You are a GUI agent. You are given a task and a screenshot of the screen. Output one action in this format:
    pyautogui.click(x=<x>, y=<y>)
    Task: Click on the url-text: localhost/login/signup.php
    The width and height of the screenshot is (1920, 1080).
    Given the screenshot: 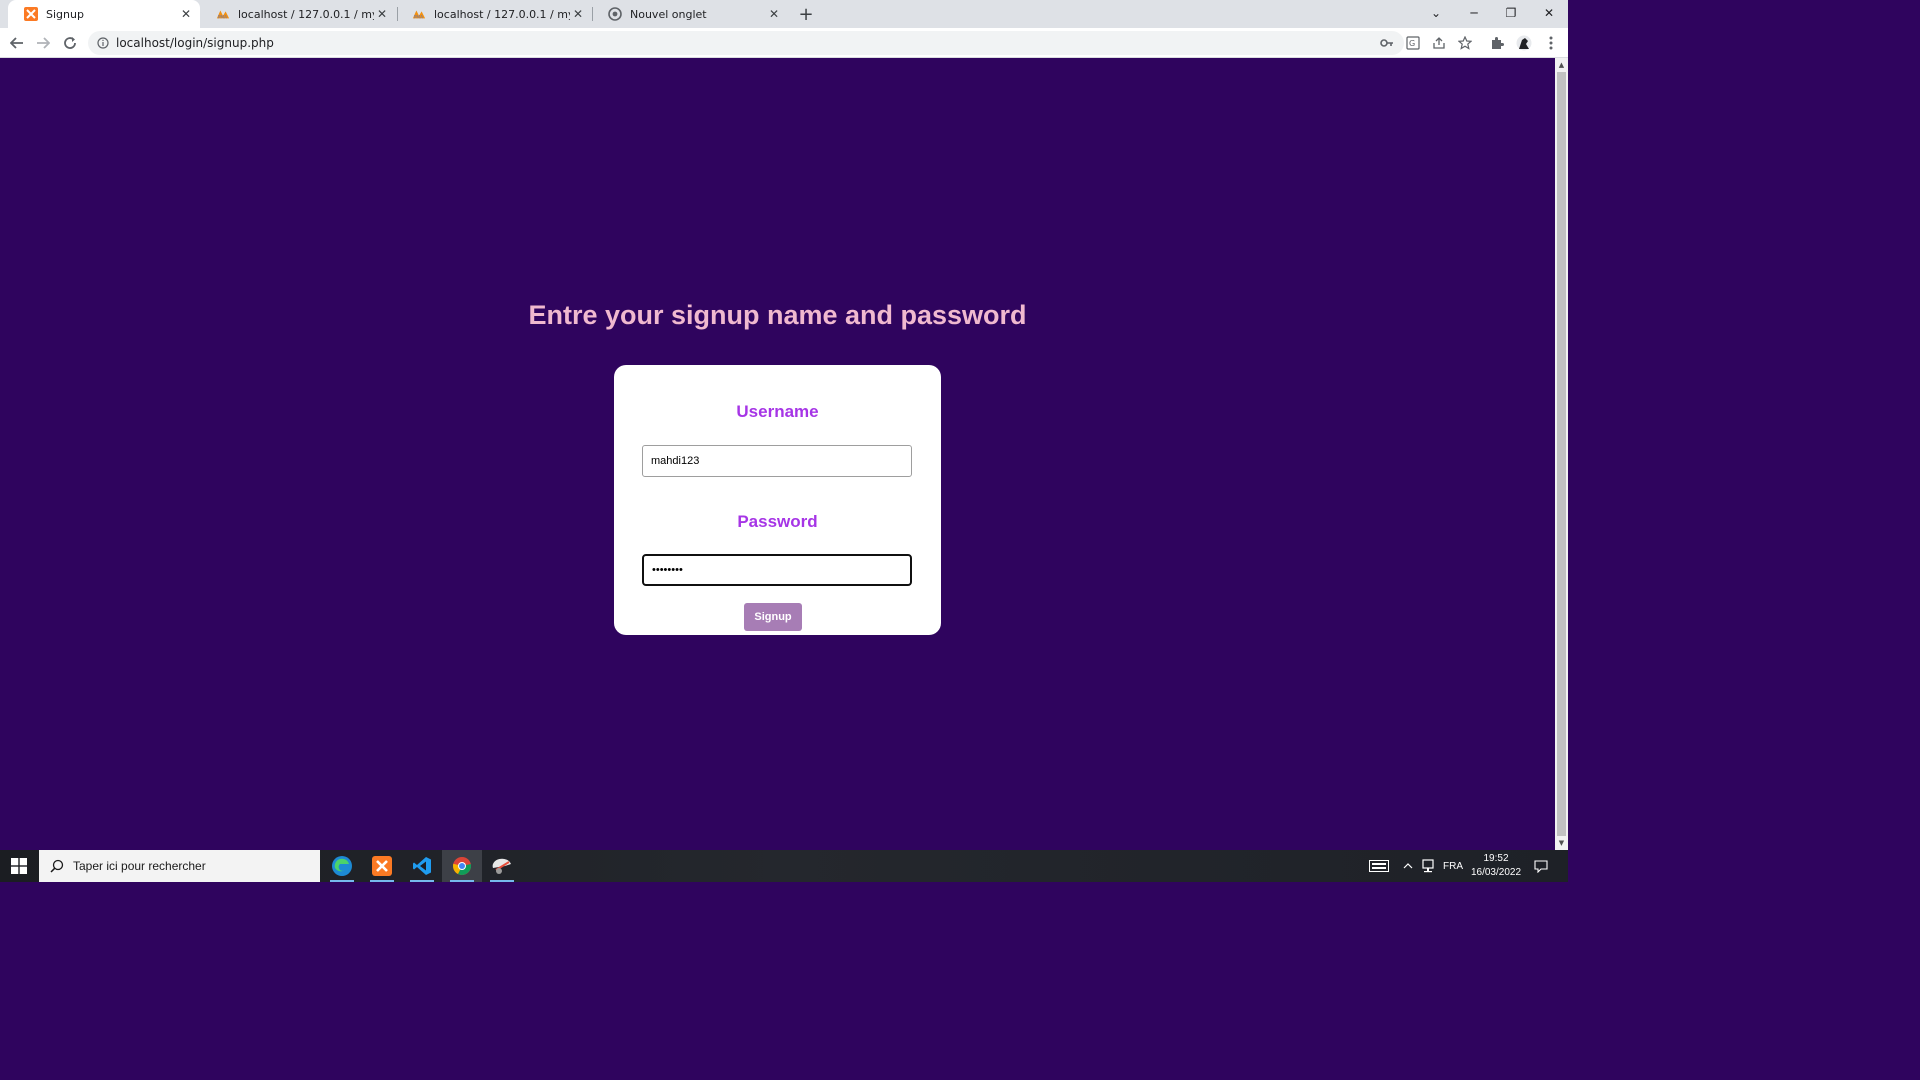 What is the action you would take?
    pyautogui.click(x=195, y=43)
    